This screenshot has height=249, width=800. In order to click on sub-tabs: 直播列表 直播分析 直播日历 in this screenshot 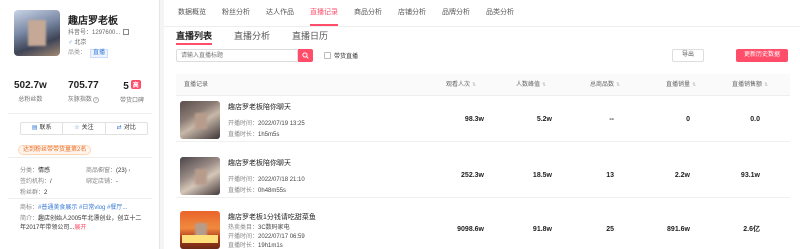, I will do `click(263, 37)`.